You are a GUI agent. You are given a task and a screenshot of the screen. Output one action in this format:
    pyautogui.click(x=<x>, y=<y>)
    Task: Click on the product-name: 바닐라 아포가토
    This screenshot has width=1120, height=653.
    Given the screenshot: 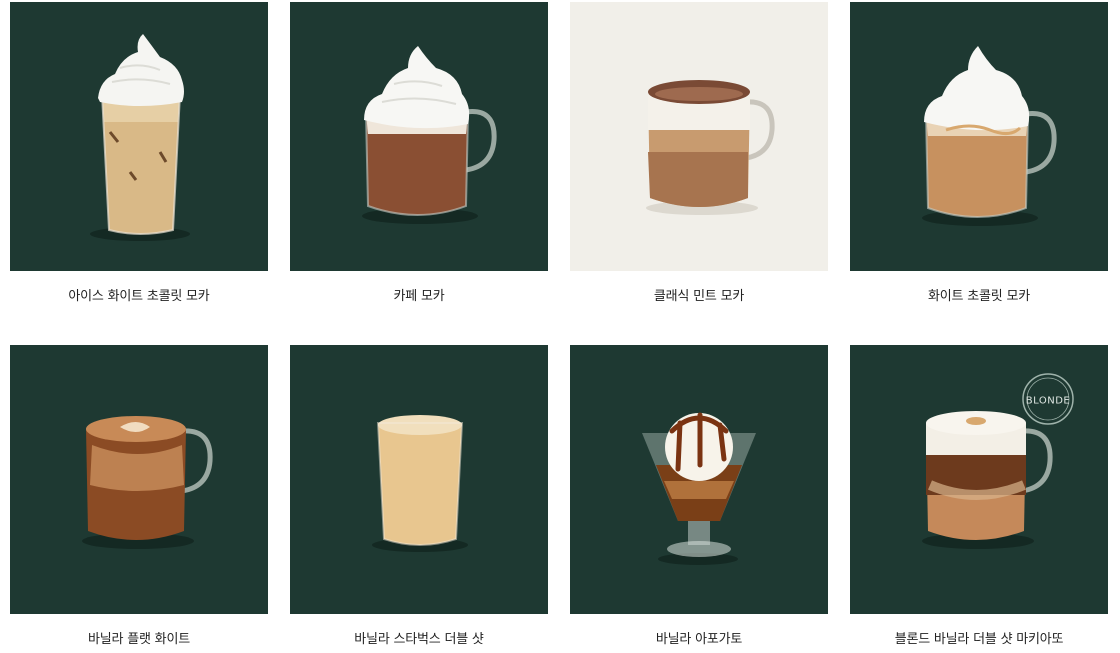 What is the action you would take?
    pyautogui.click(x=699, y=640)
    